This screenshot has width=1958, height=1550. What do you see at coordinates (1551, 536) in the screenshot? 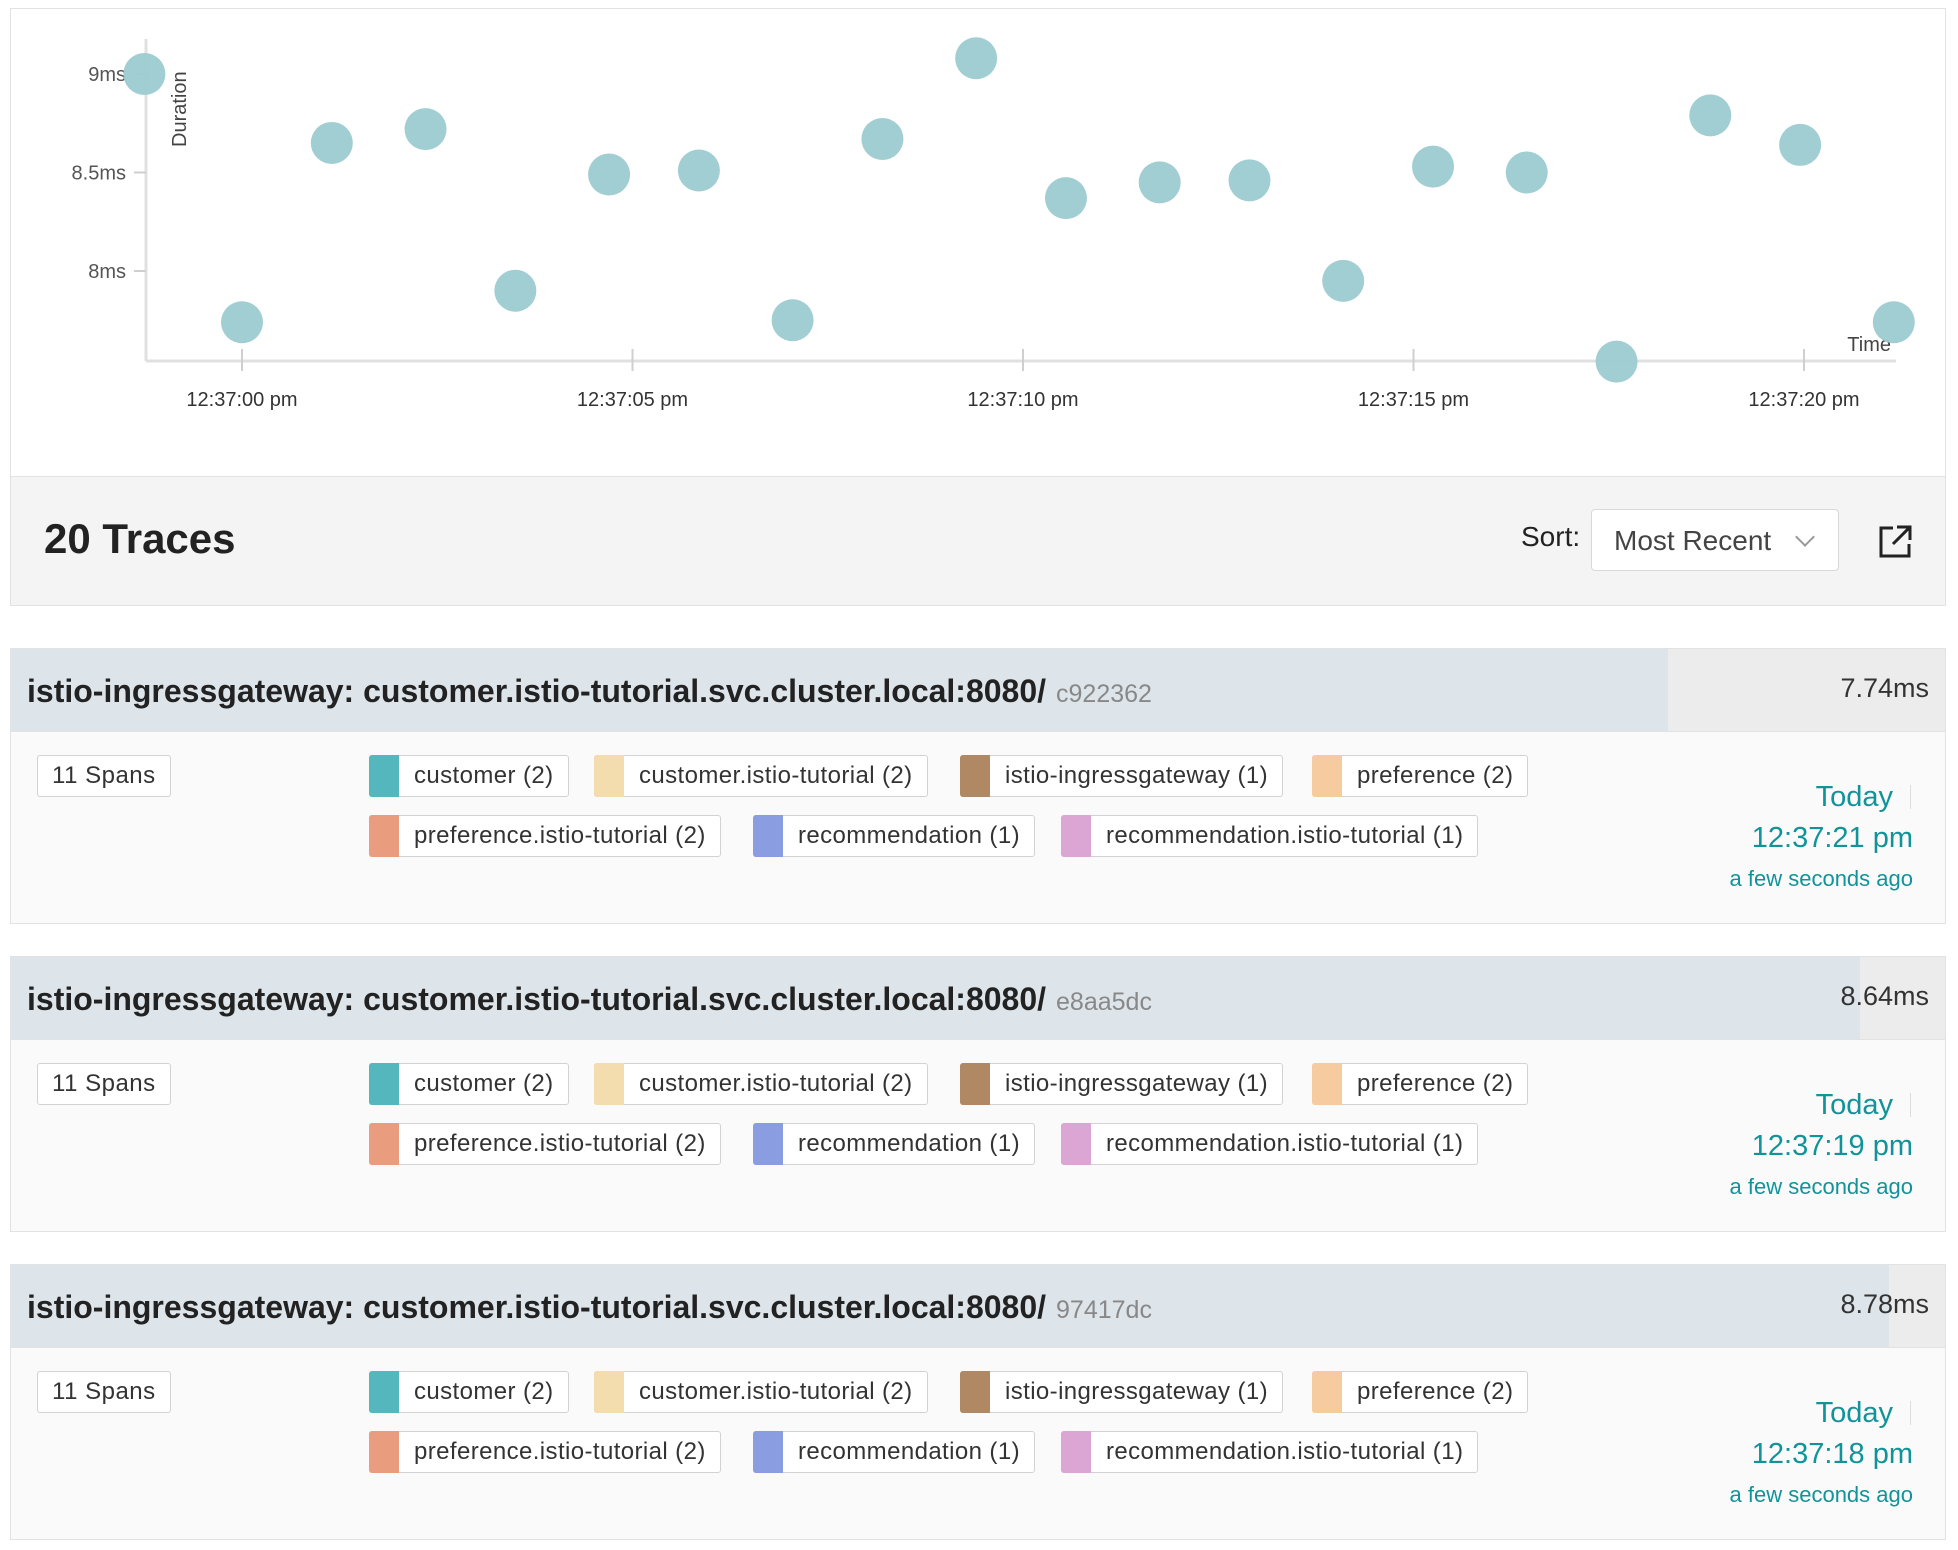
I see `sort-label: Sort:` at bounding box center [1551, 536].